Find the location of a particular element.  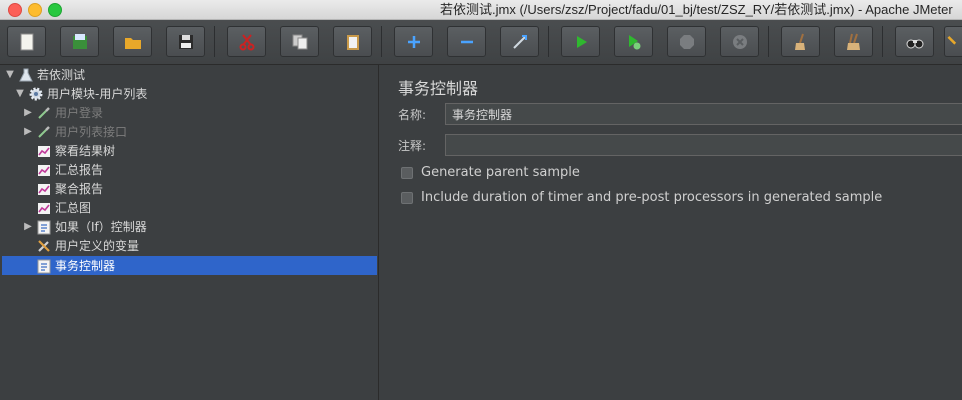

stop-button is located at coordinates (686, 41).